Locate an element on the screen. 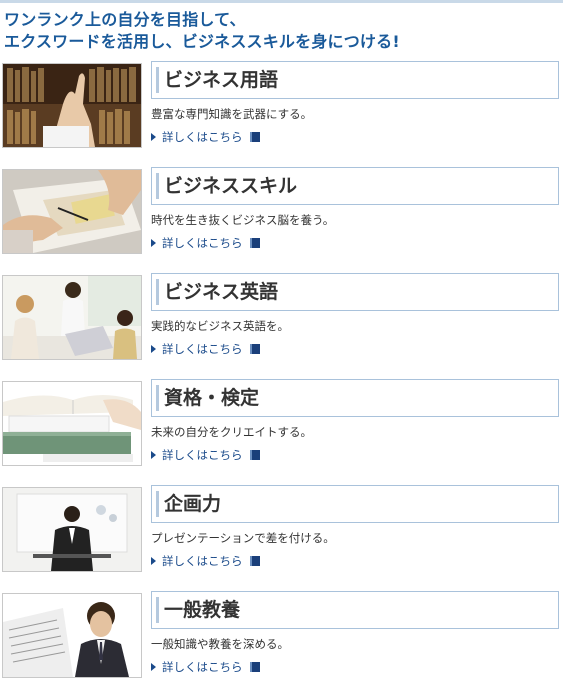  top-divider is located at coordinates (281, 1).